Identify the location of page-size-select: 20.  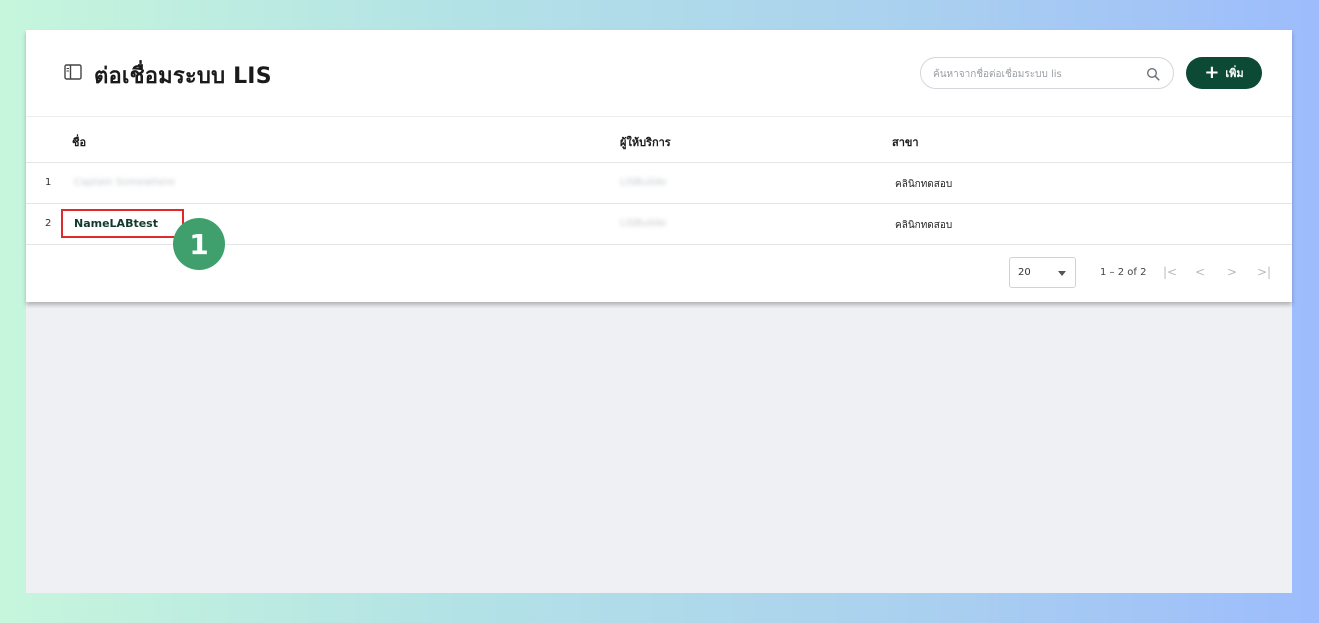
(1042, 272).